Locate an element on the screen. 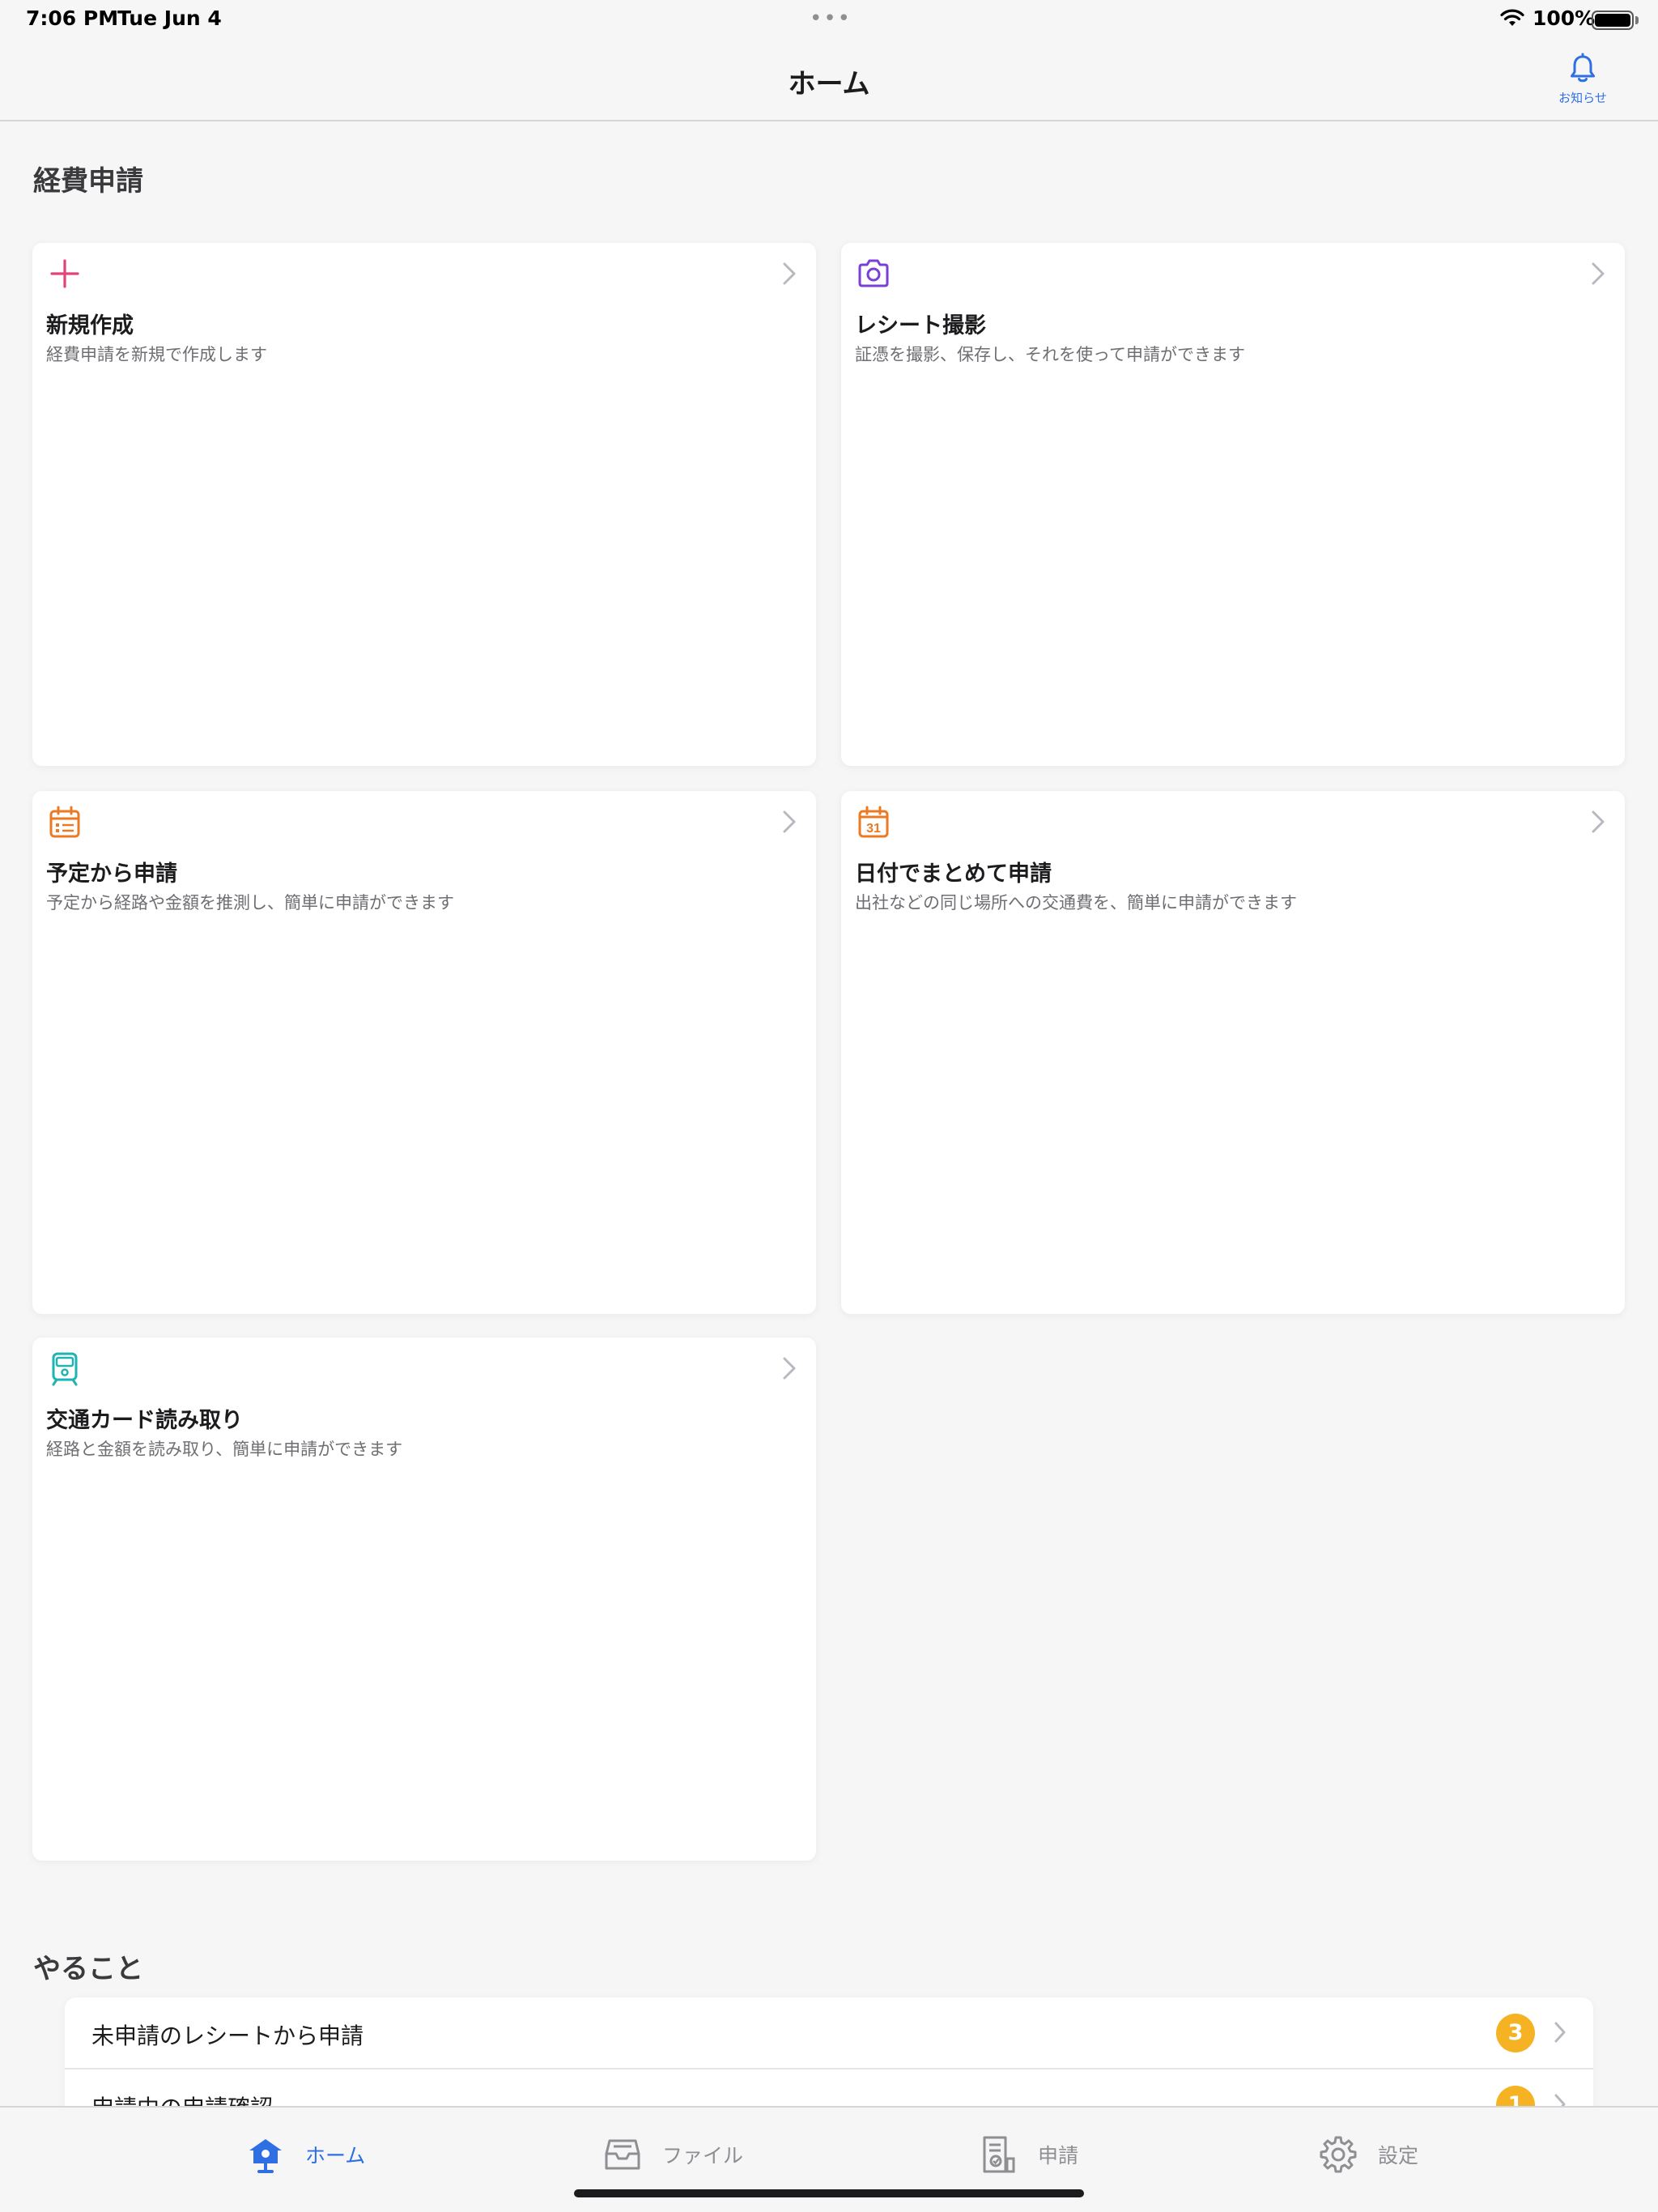 This screenshot has height=2212, width=1658. multitasking-dots: ••• is located at coordinates (831, 19).